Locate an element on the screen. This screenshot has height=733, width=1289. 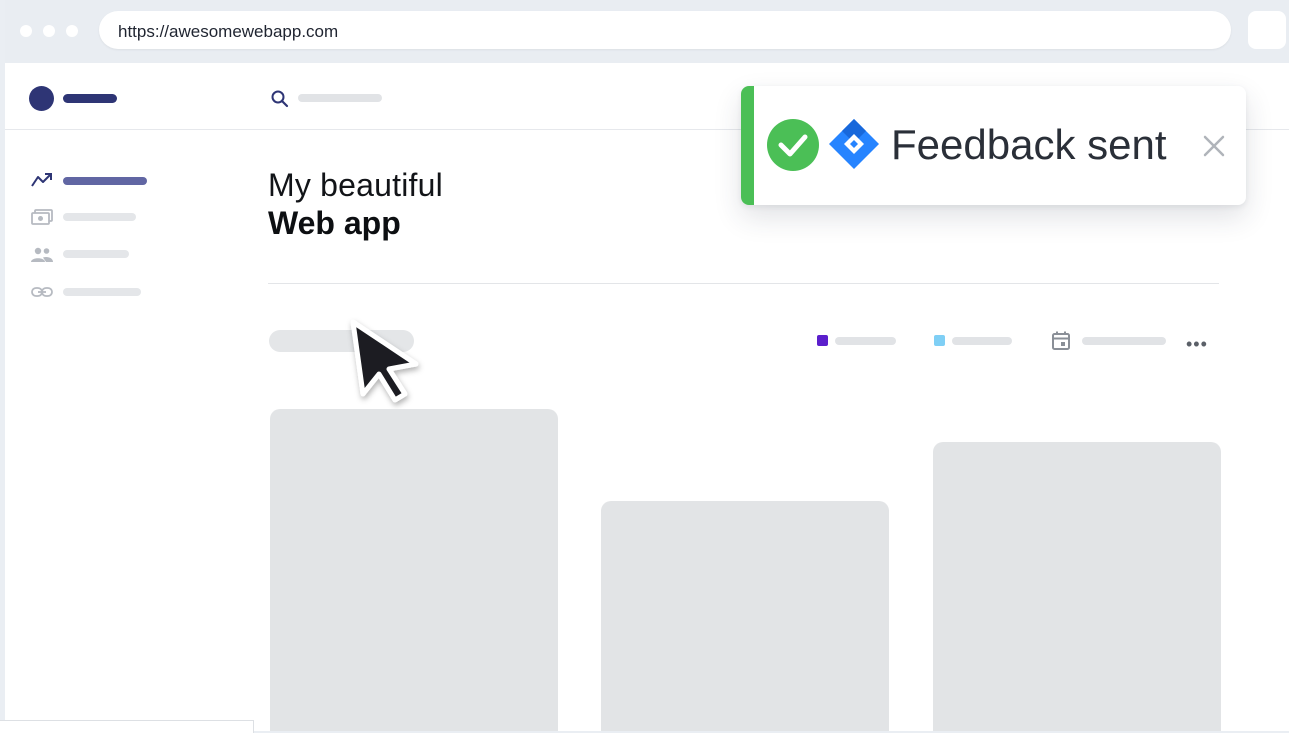
page-title-bold: Web app is located at coordinates (334, 223).